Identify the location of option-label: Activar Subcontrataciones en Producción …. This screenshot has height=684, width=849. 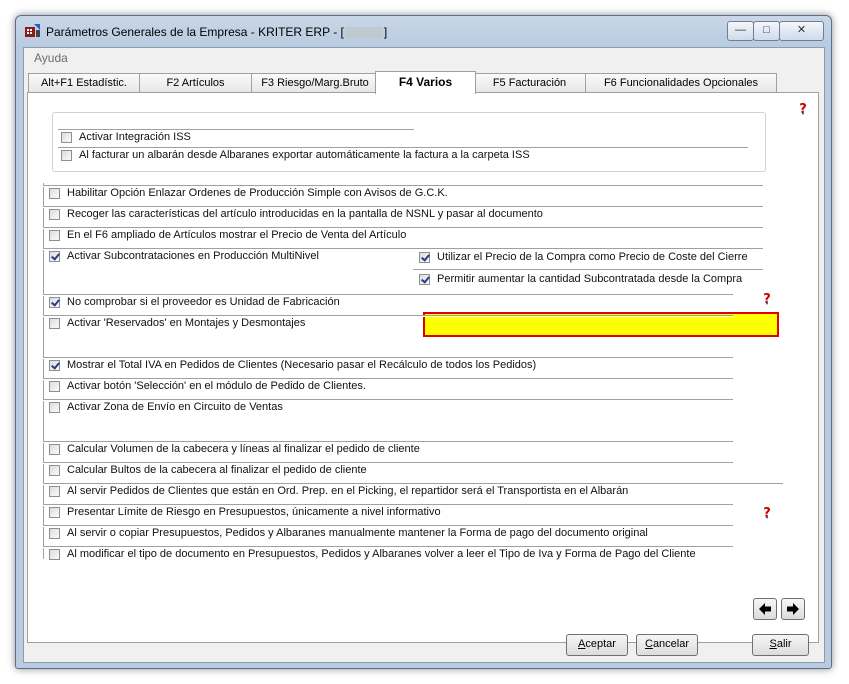
(193, 256).